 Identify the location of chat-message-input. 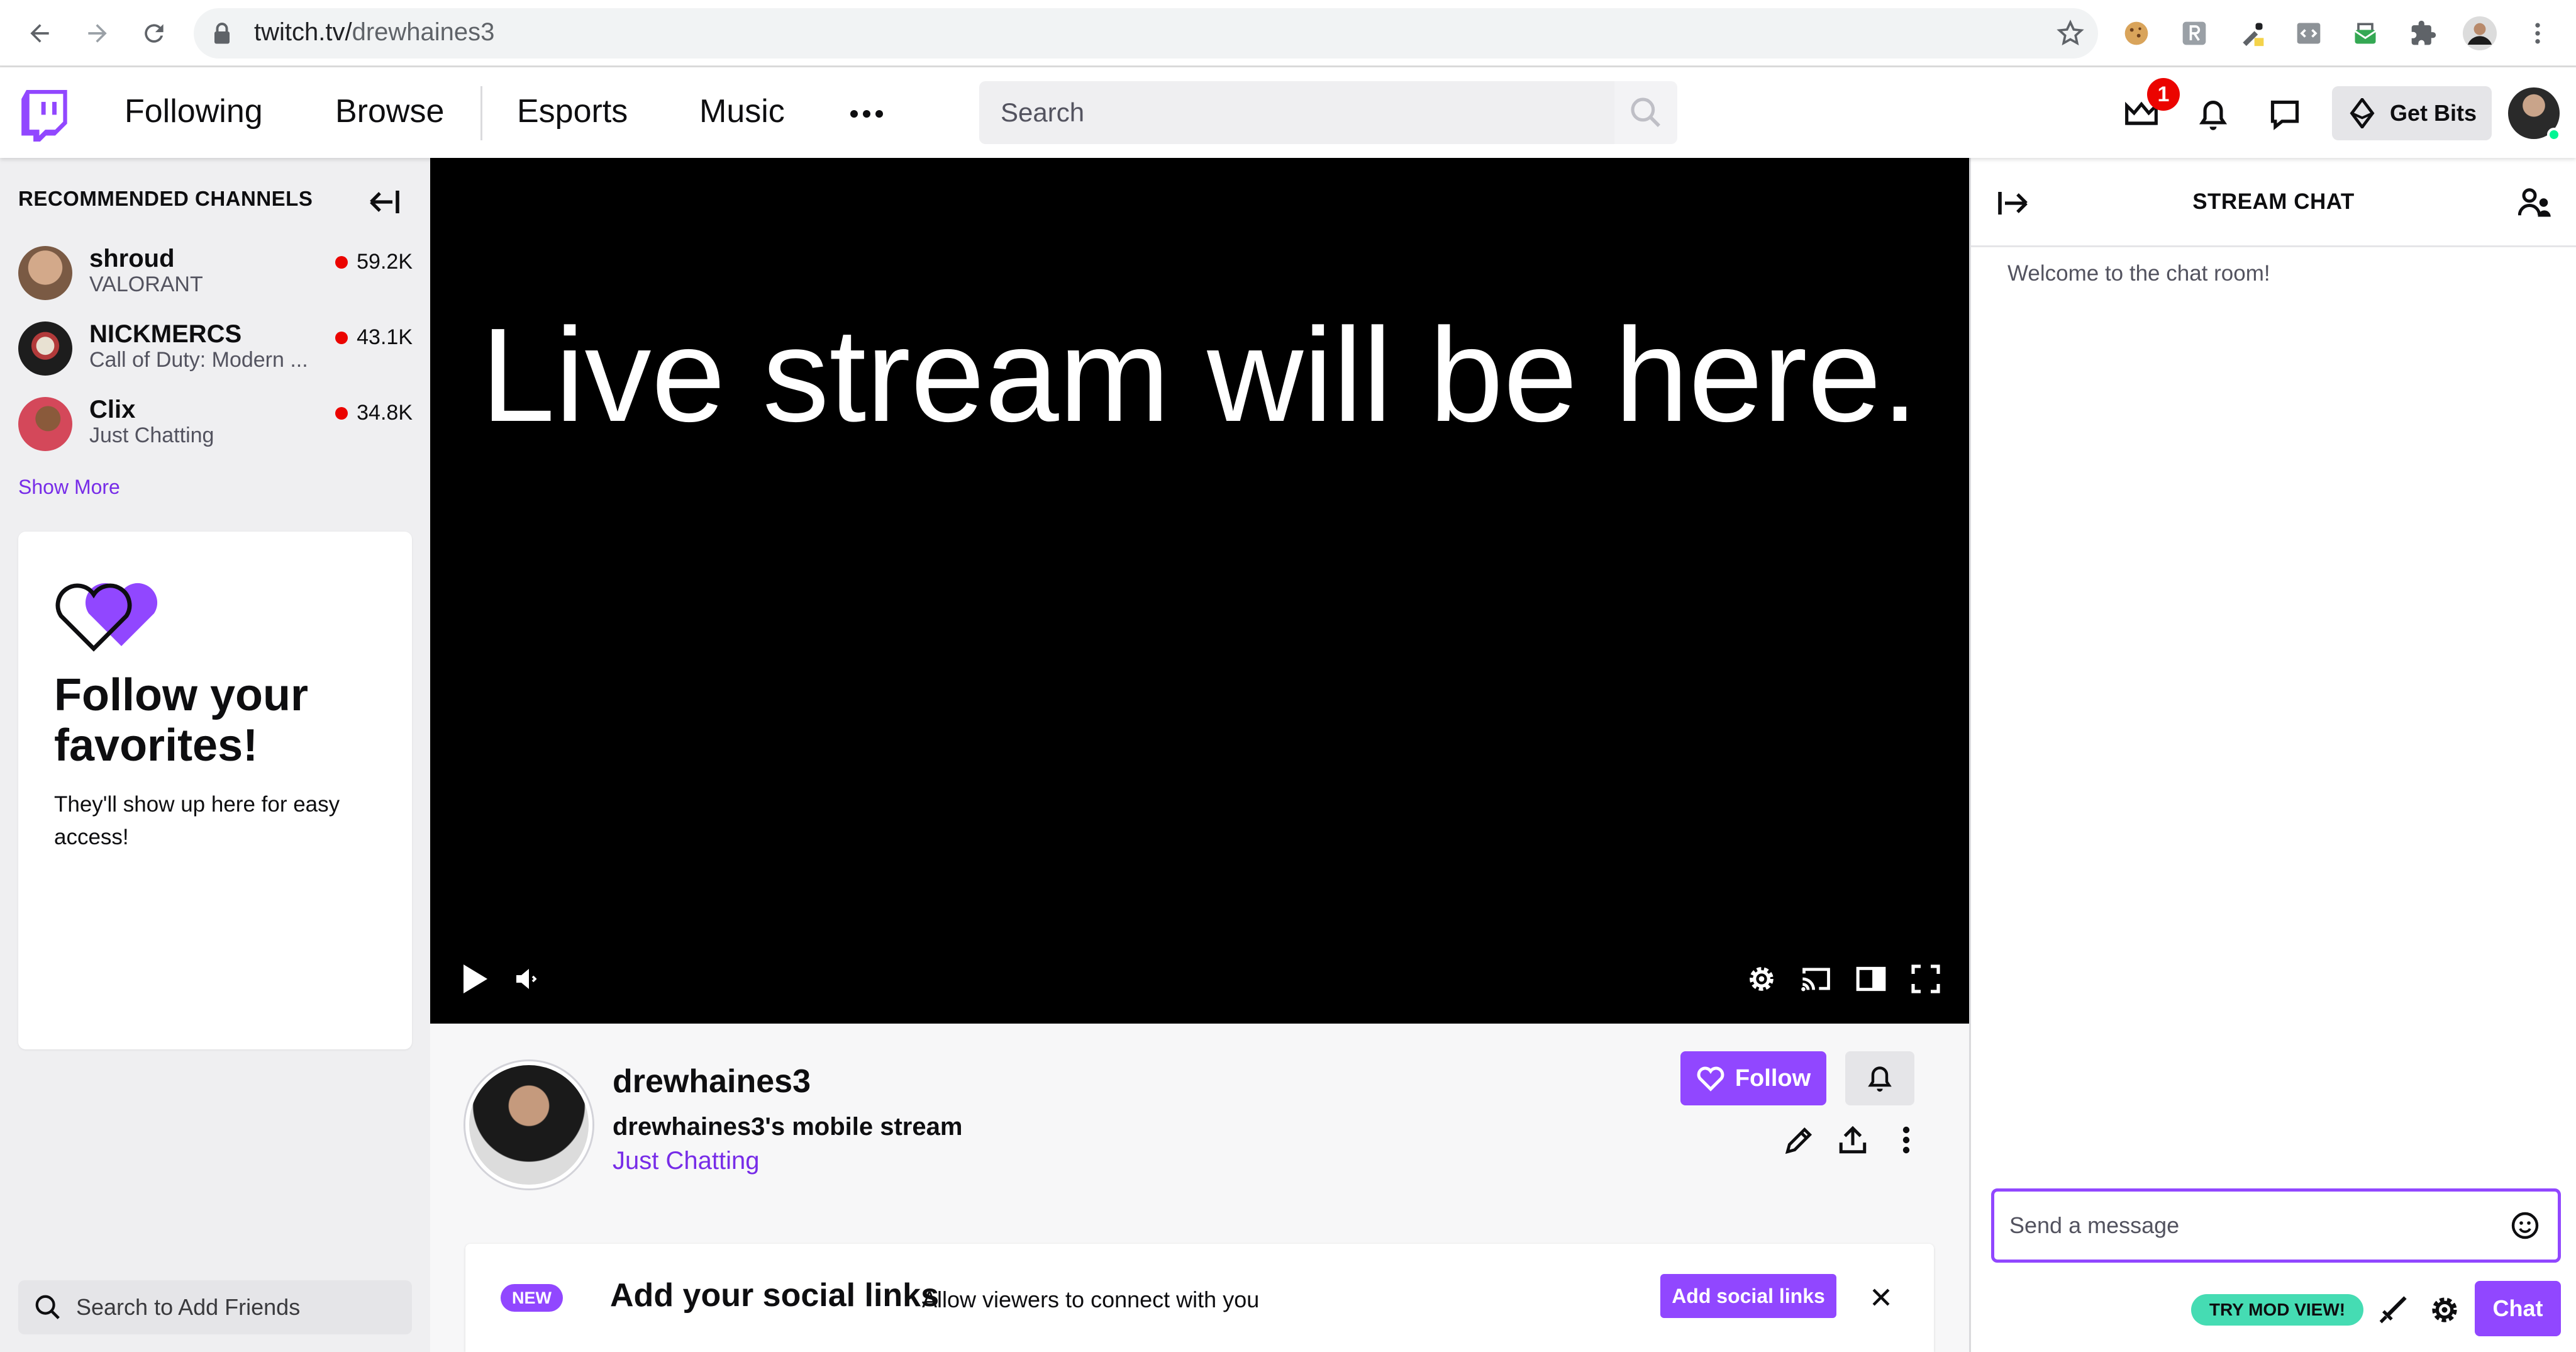
(2248, 1225).